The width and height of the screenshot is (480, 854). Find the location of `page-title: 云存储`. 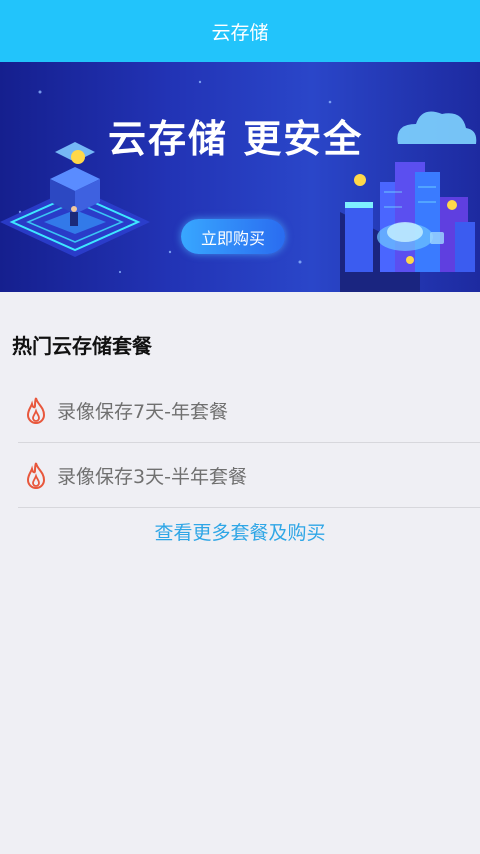

page-title: 云存储 is located at coordinates (240, 32).